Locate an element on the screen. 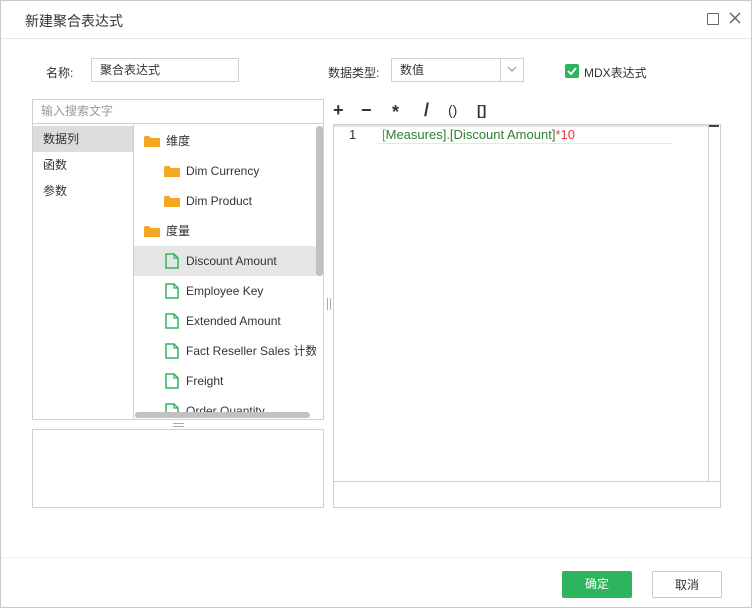 Image resolution: width=752 pixels, height=608 pixels. search-input: 输入搜索文字 is located at coordinates (178, 112).